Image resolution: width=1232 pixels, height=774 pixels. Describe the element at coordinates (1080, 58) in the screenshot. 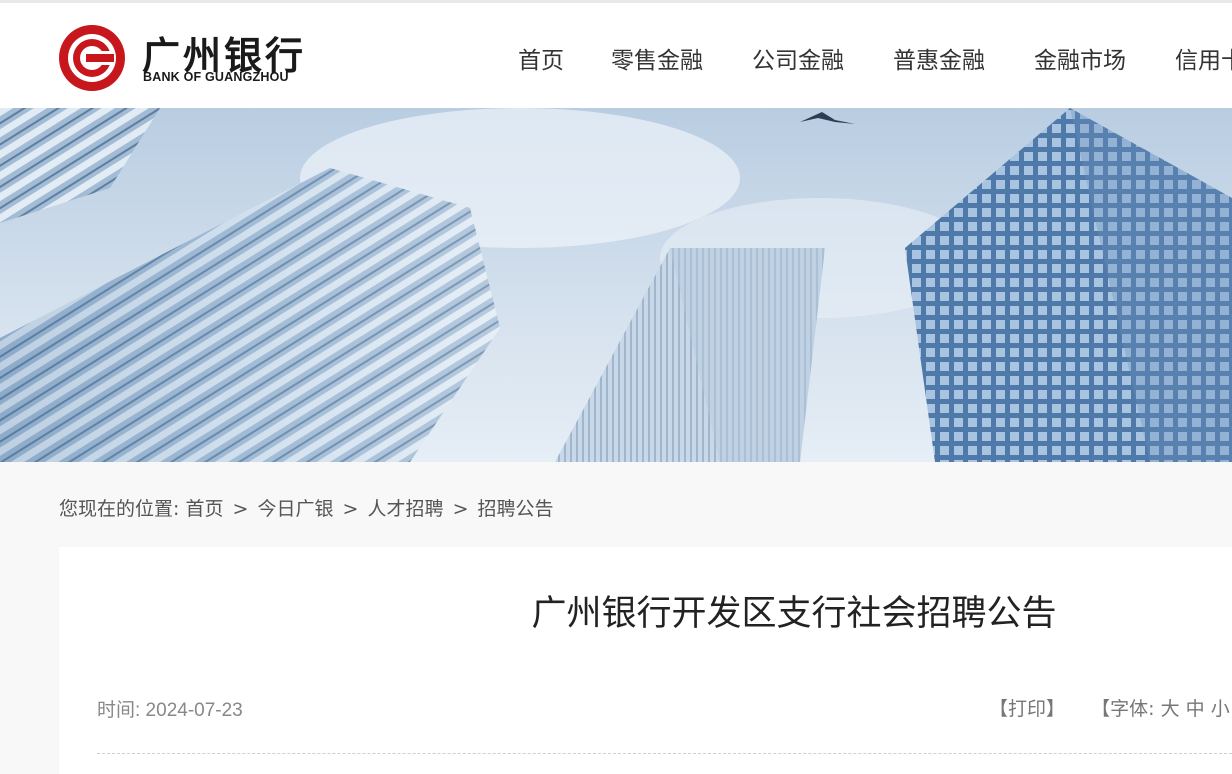

I see `nav-item-financial-markets: 金融市场` at that location.